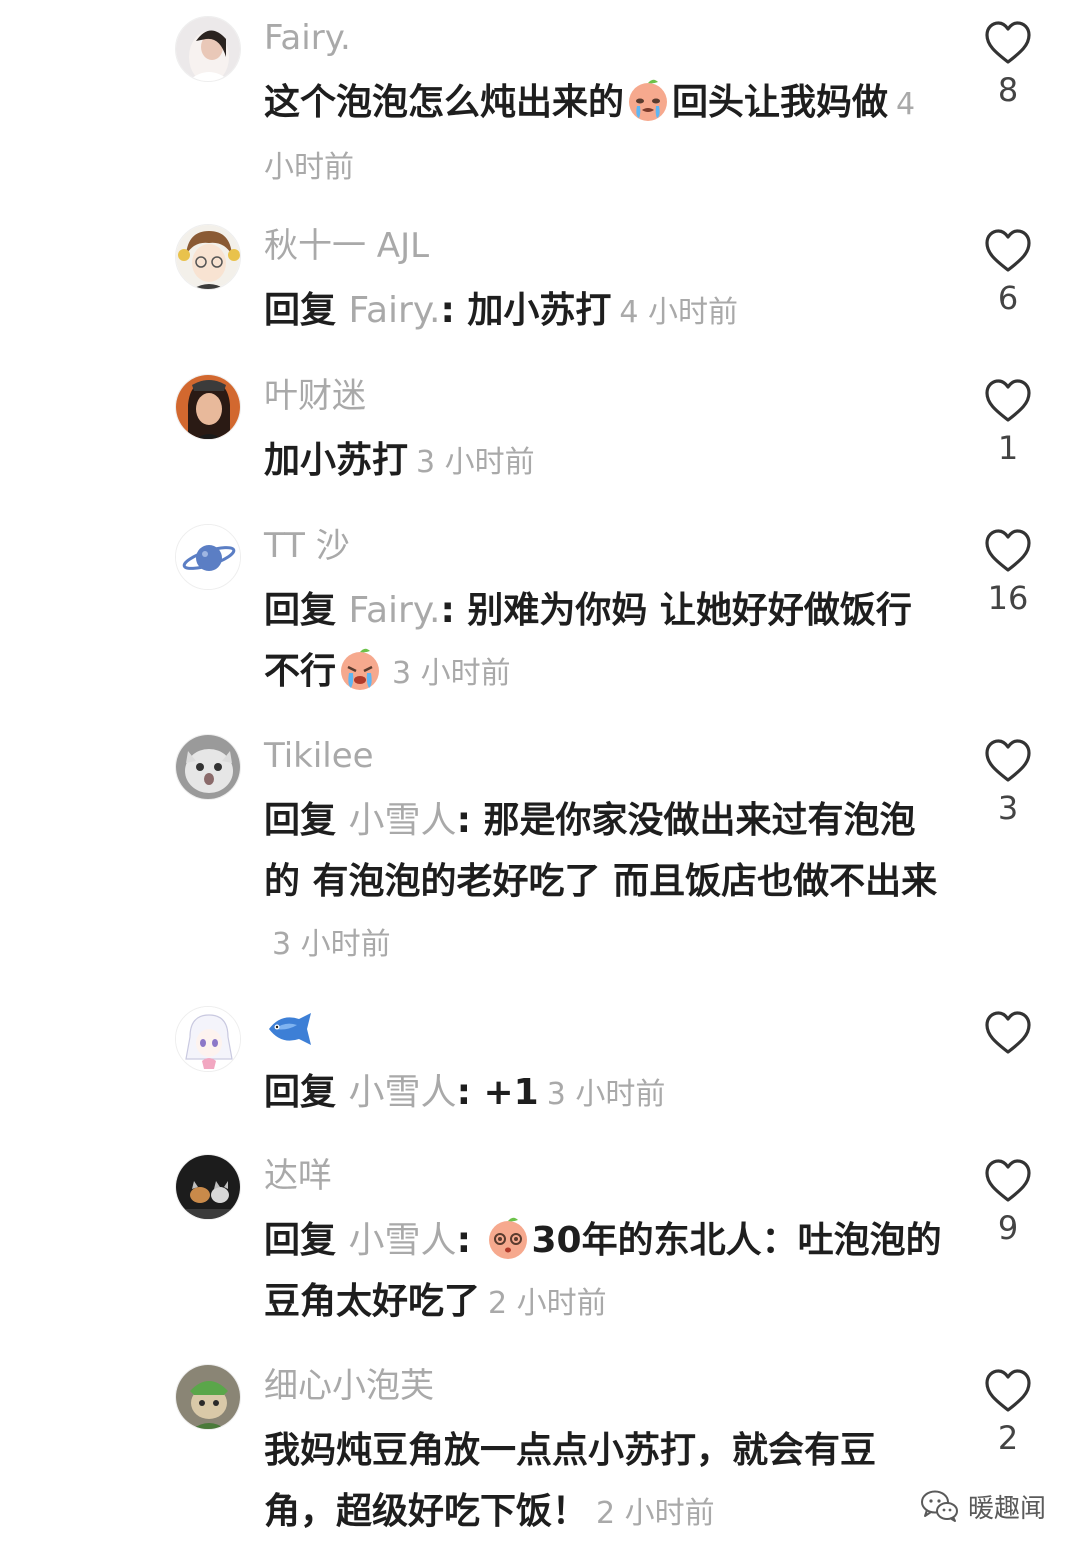 This screenshot has width=1080, height=1553. What do you see at coordinates (1008, 1203) in the screenshot?
I see `like-button: 9` at bounding box center [1008, 1203].